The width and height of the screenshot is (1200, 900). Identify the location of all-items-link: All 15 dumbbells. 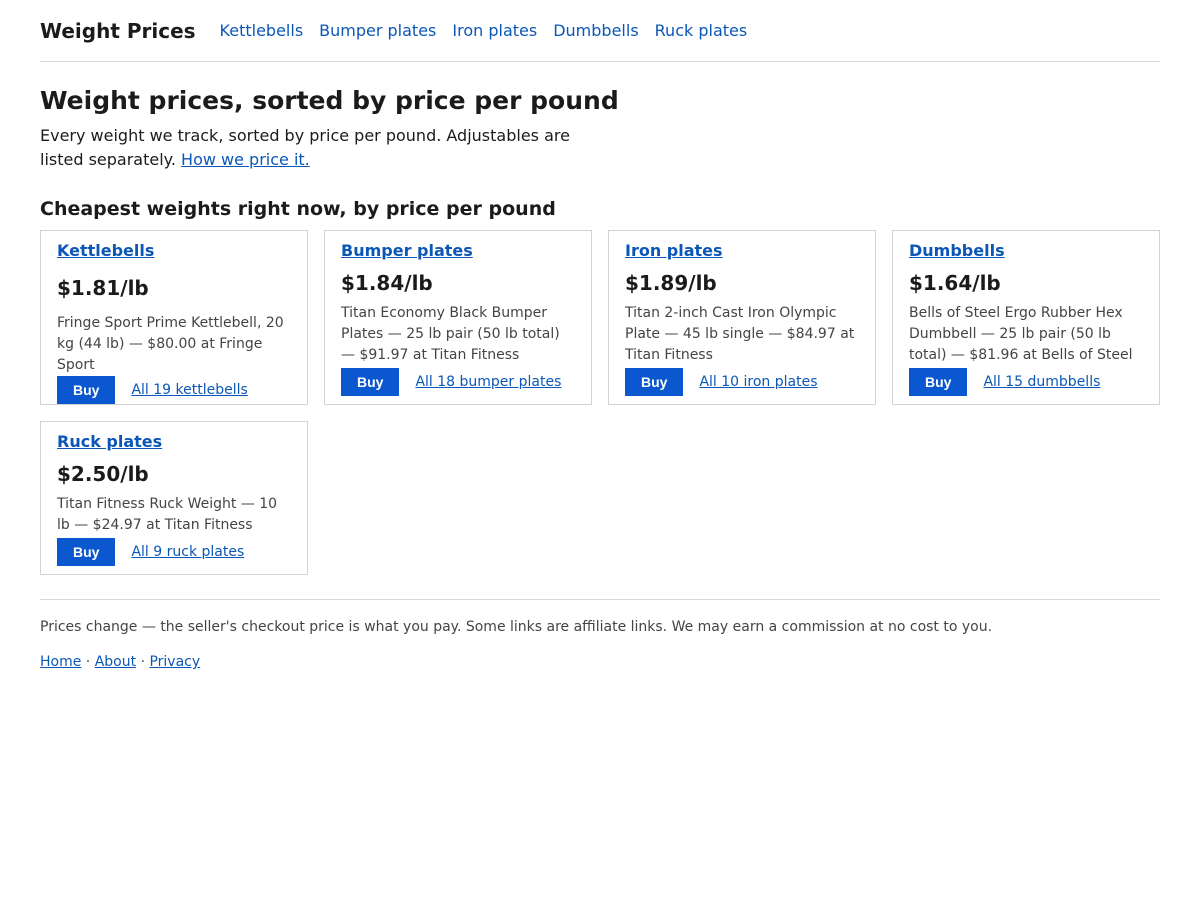
(1041, 382).